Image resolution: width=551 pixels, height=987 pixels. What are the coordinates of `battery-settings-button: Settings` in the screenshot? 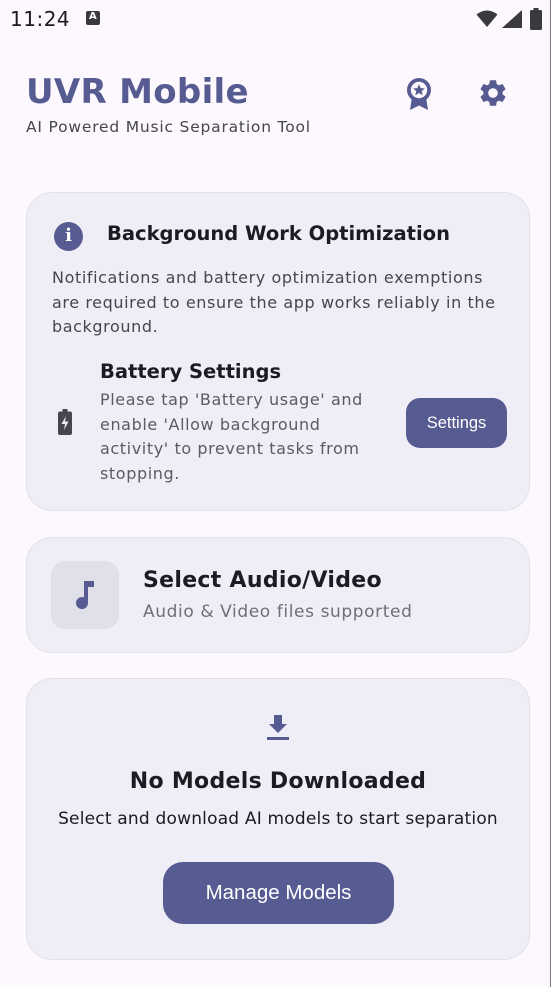 It's located at (456, 423).